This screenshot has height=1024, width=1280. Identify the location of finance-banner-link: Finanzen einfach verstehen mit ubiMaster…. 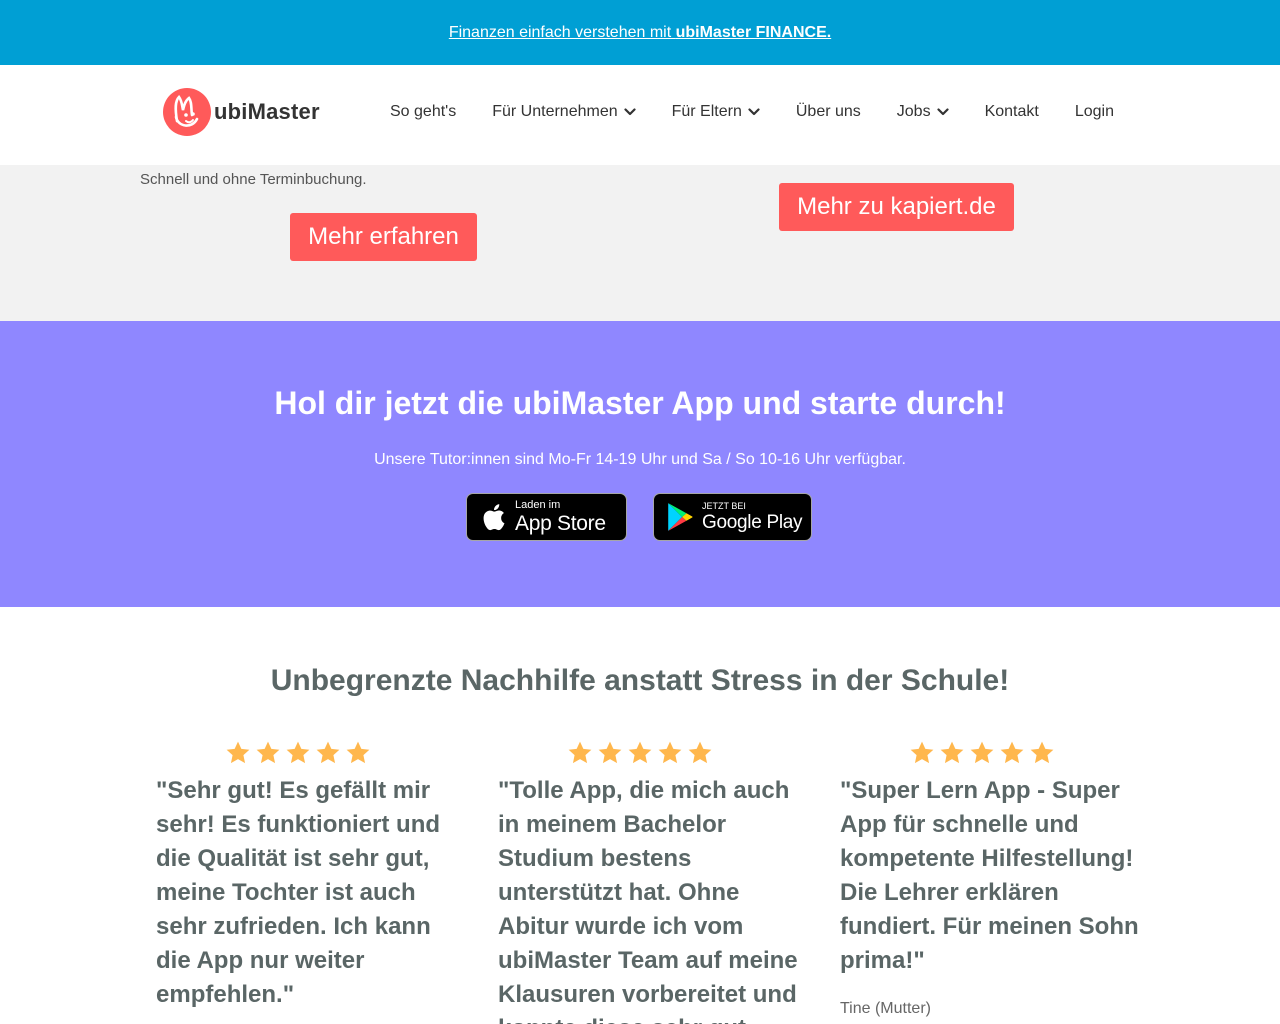
(640, 33).